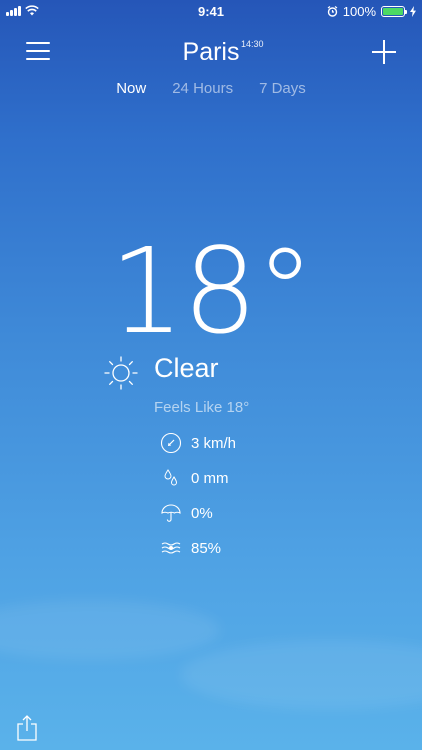  I want to click on wind-metric: 3 km/h, so click(198, 443).